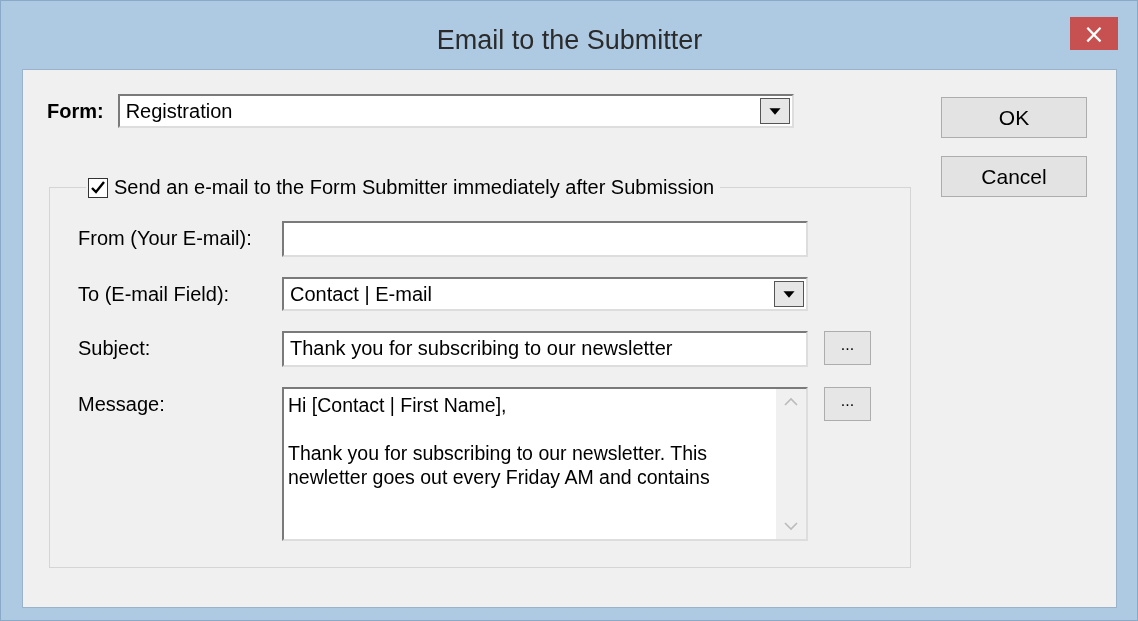 The height and width of the screenshot is (621, 1138). Describe the element at coordinates (115, 348) in the screenshot. I see `field-label: Subject:` at that location.